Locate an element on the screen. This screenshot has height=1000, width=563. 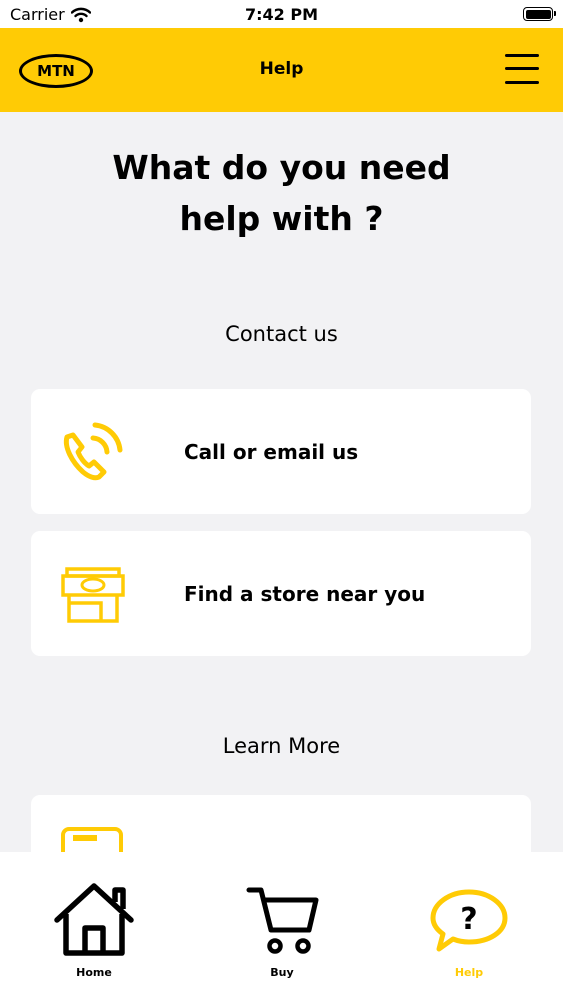
tab-bar: Home Buy ? Help is located at coordinates (281, 926).